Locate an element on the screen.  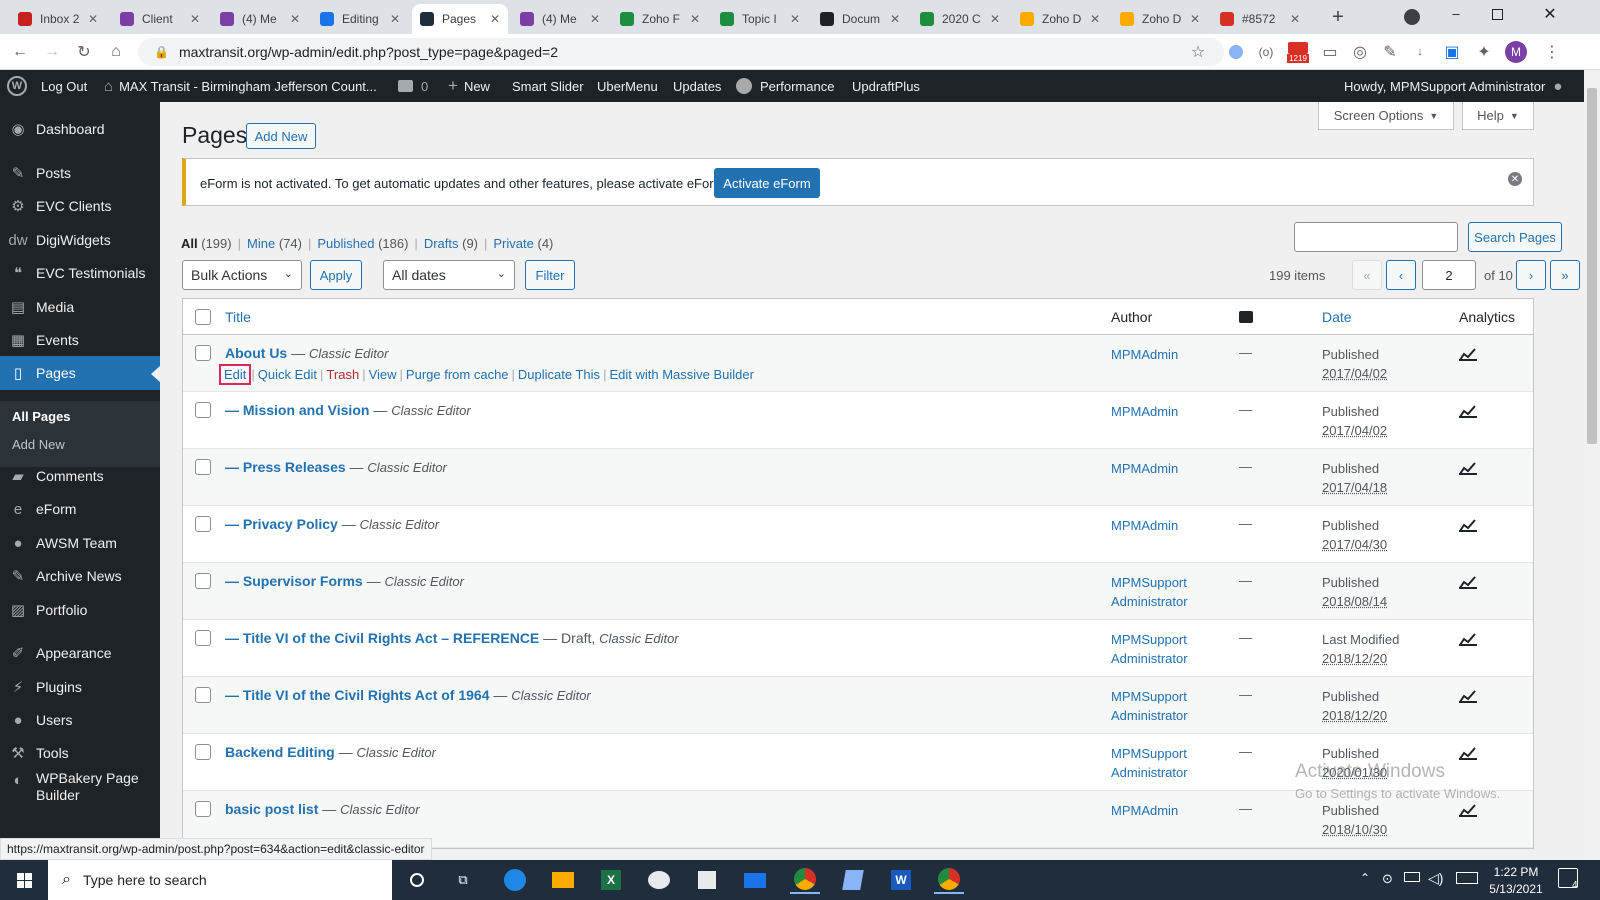
browser-tab: Topic I ✕ is located at coordinates (760, 19).